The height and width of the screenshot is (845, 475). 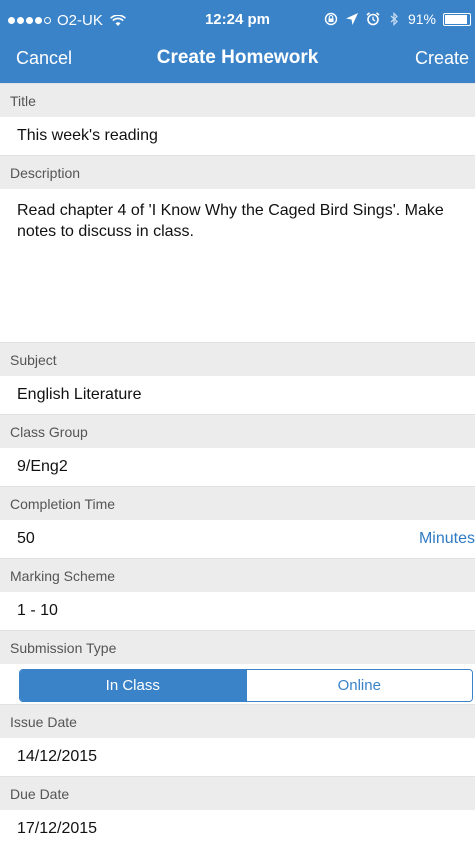 I want to click on marking-scheme-label: Marking Scheme, so click(x=237, y=575).